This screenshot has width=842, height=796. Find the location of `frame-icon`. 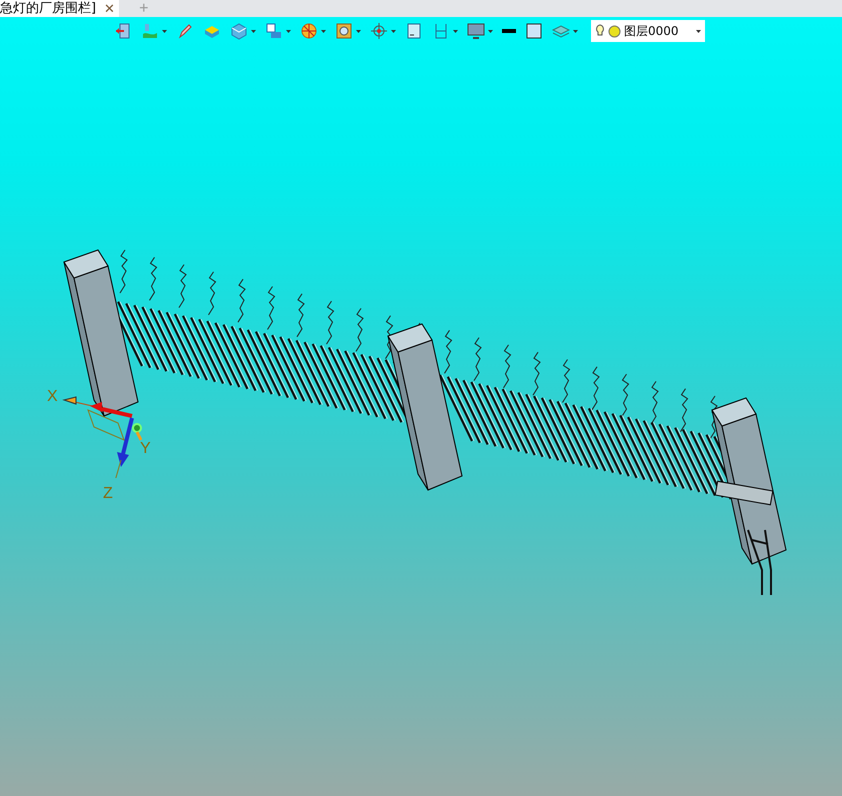

frame-icon is located at coordinates (414, 31).